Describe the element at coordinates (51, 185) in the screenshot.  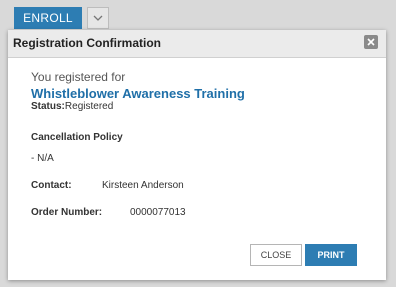
I see `contact-label: Contact:` at that location.